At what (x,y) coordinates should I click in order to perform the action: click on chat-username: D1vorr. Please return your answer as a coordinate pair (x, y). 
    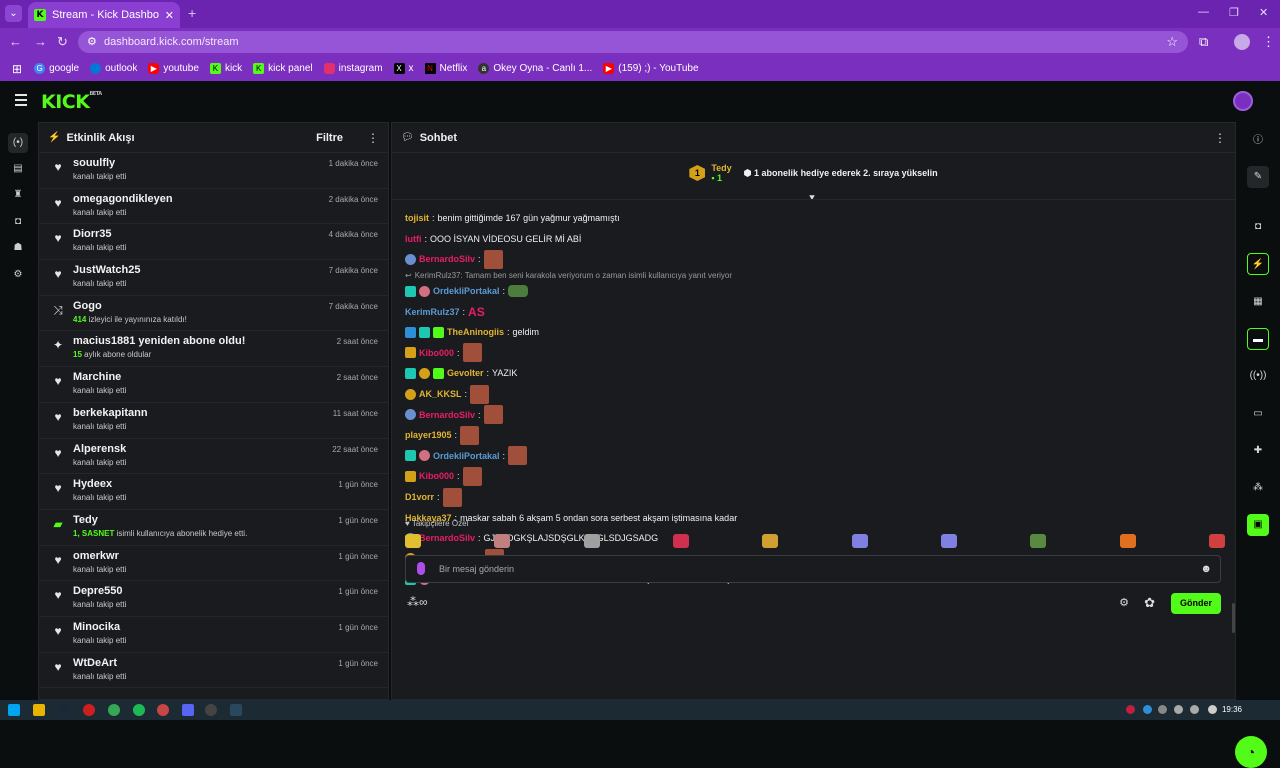
    Looking at the image, I should click on (419, 497).